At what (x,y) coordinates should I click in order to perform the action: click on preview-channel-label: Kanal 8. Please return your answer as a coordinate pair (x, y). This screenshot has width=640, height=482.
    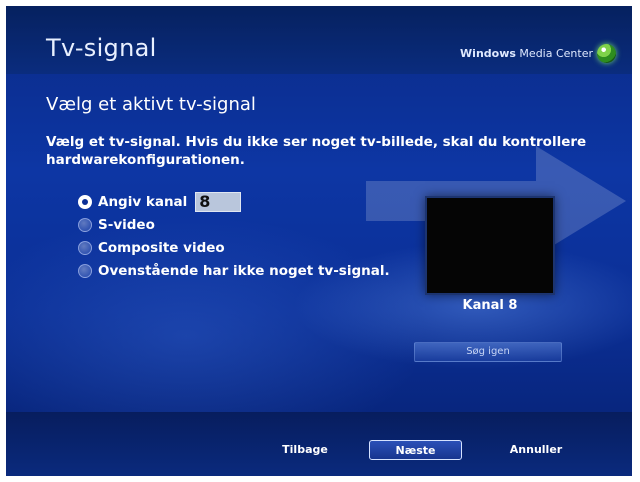
    Looking at the image, I should click on (490, 305).